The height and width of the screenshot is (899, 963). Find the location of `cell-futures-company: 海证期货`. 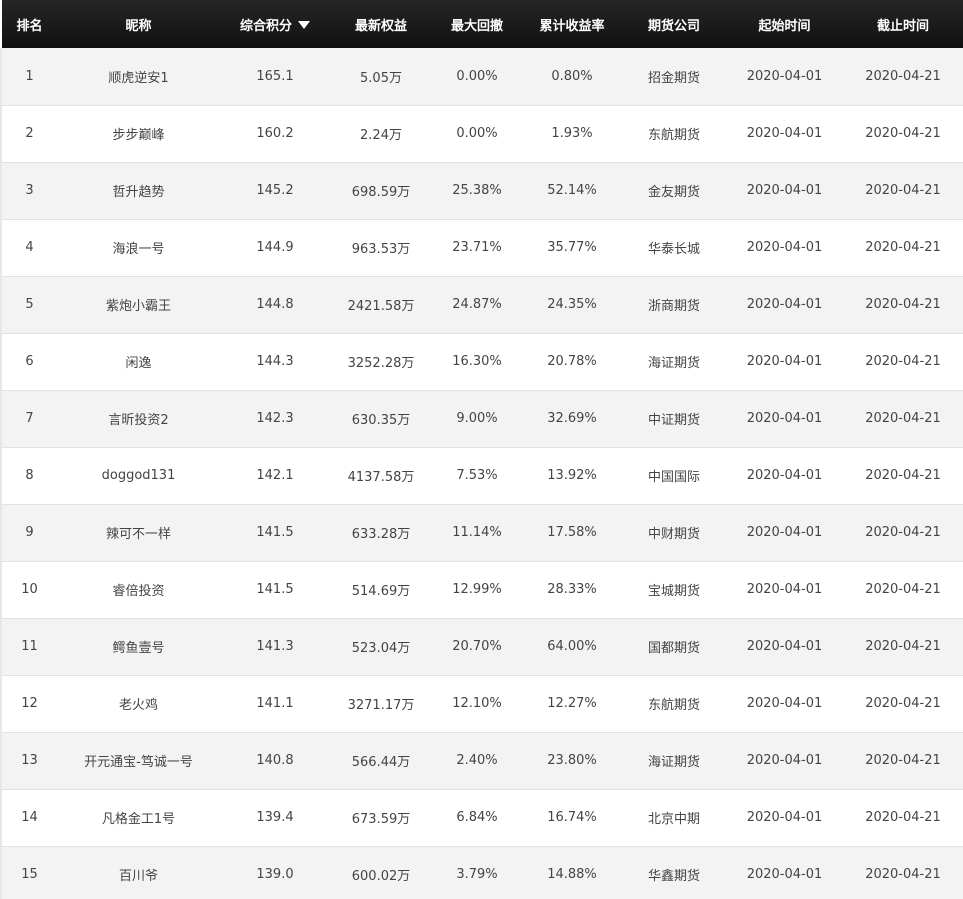

cell-futures-company: 海证期货 is located at coordinates (673, 363).